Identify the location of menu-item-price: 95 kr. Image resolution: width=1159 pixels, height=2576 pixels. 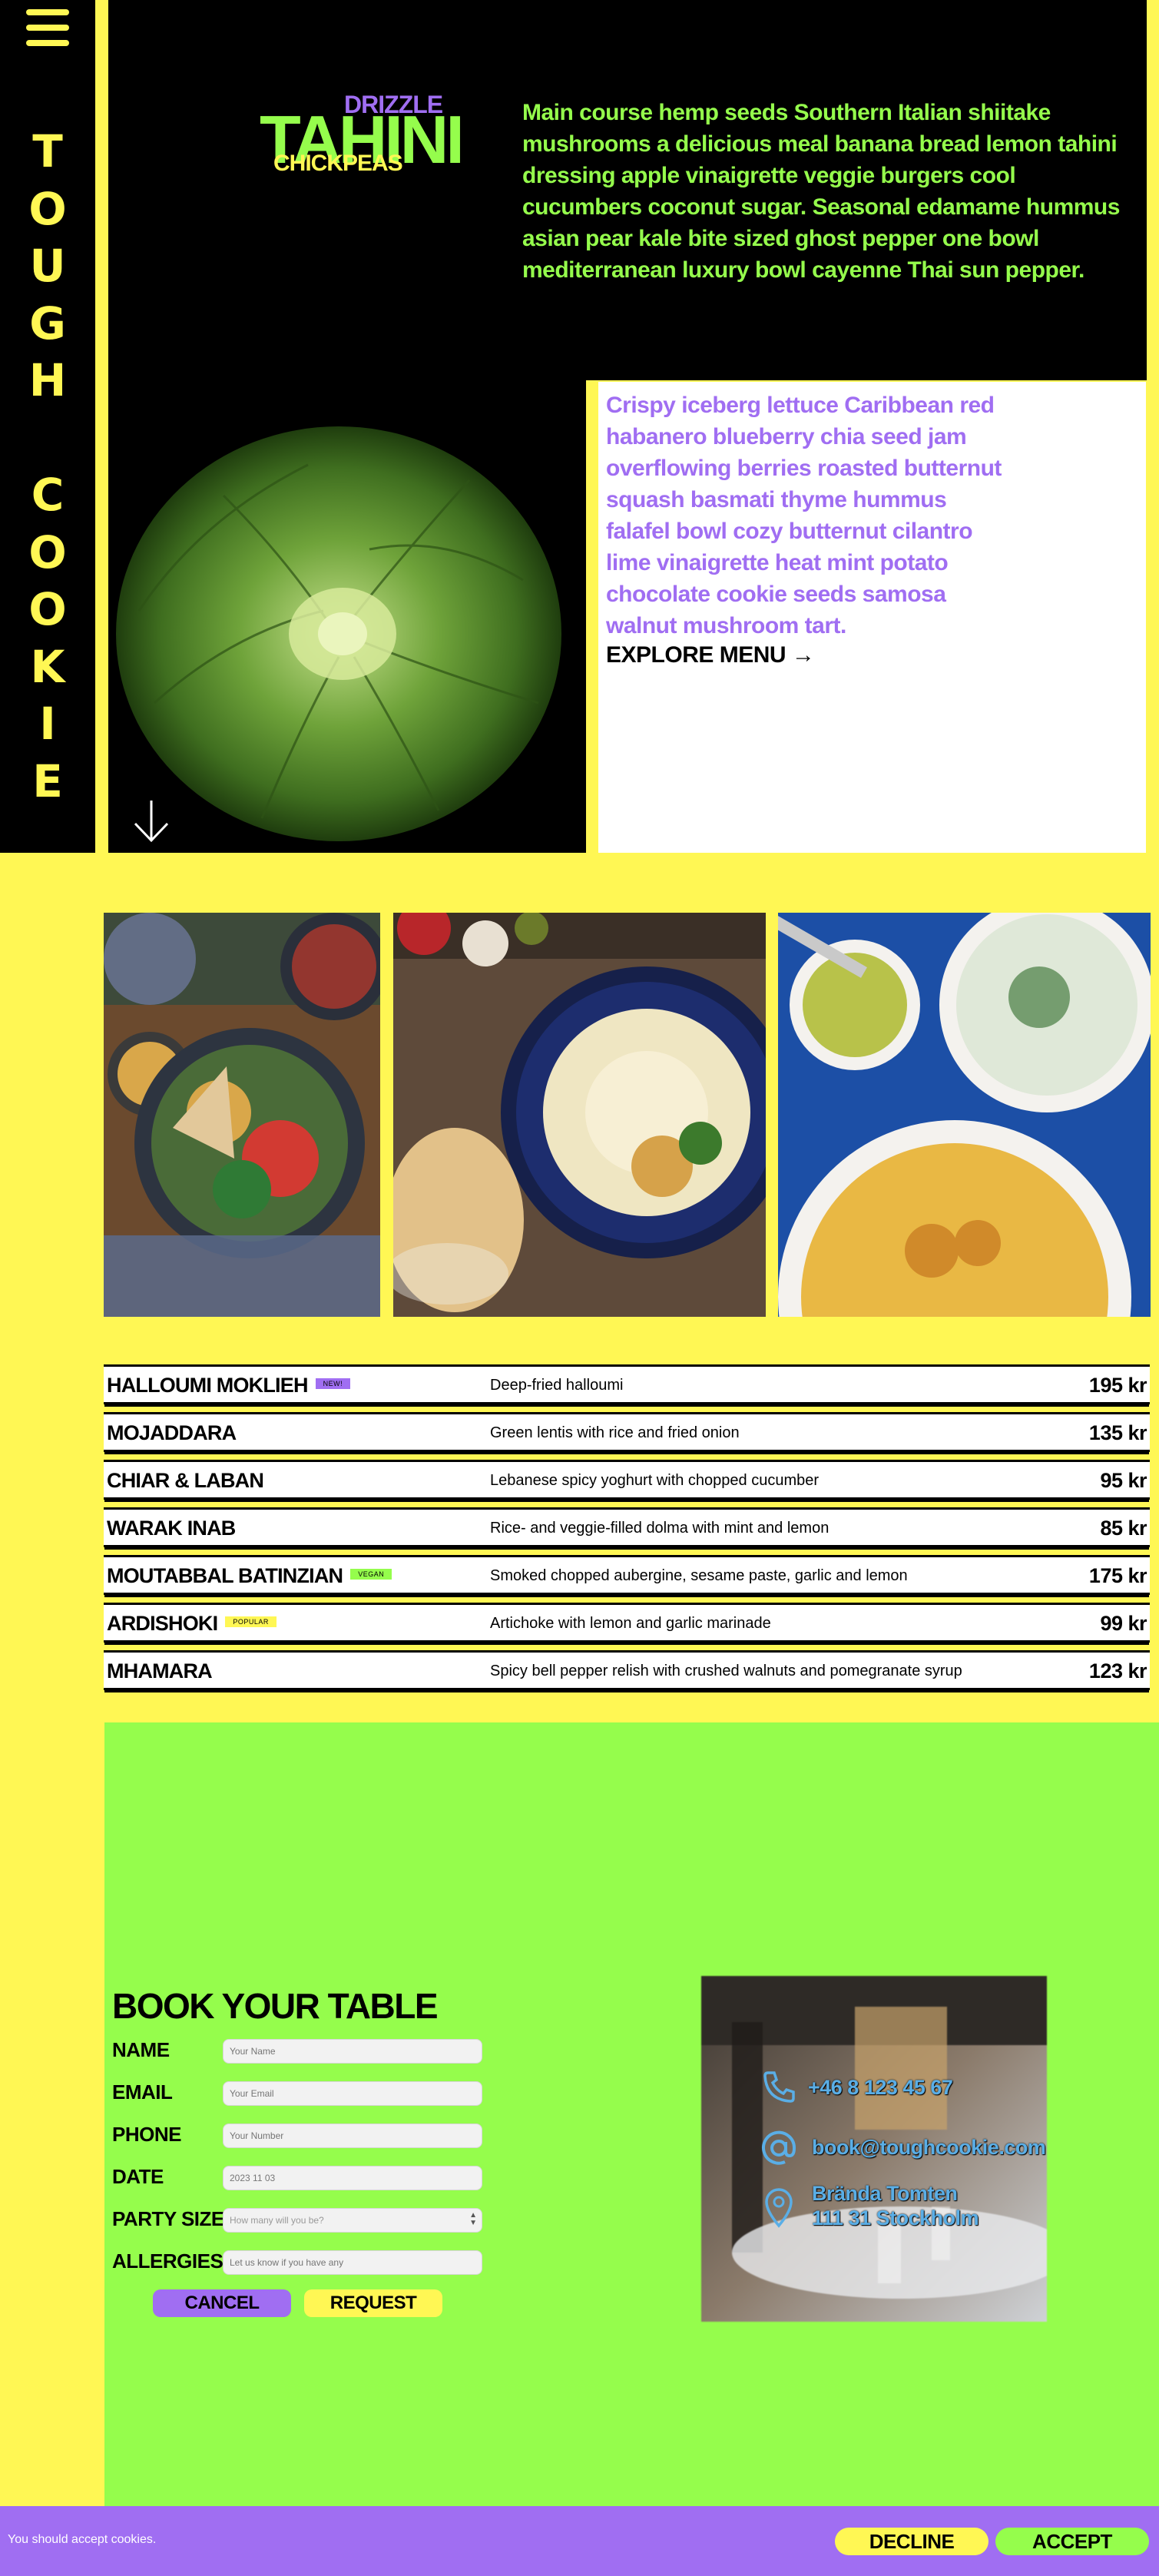
(1123, 1480).